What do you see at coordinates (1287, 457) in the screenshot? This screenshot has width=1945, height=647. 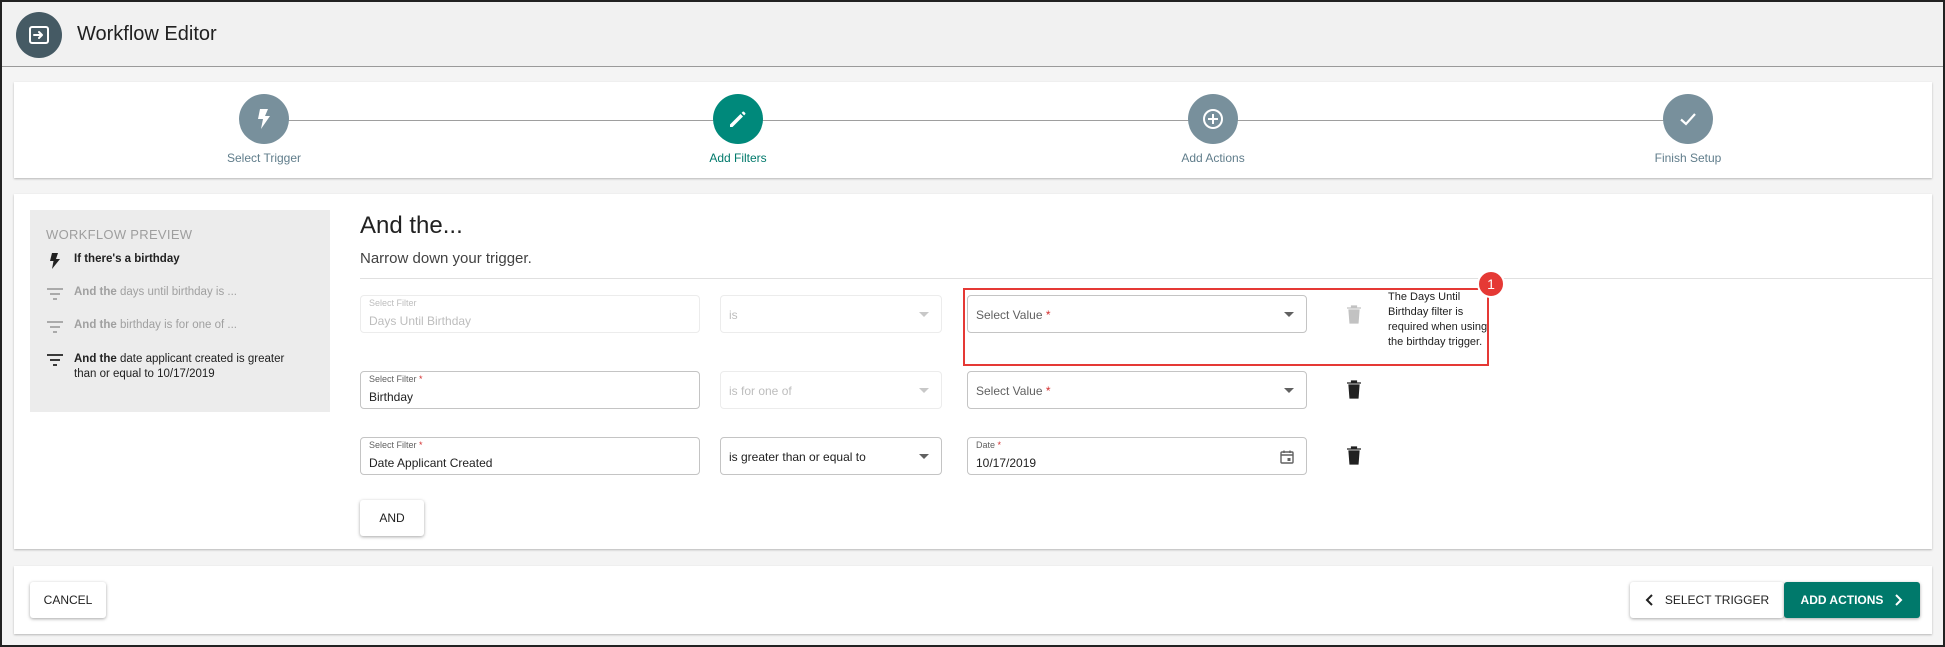 I see `calendar-icon` at bounding box center [1287, 457].